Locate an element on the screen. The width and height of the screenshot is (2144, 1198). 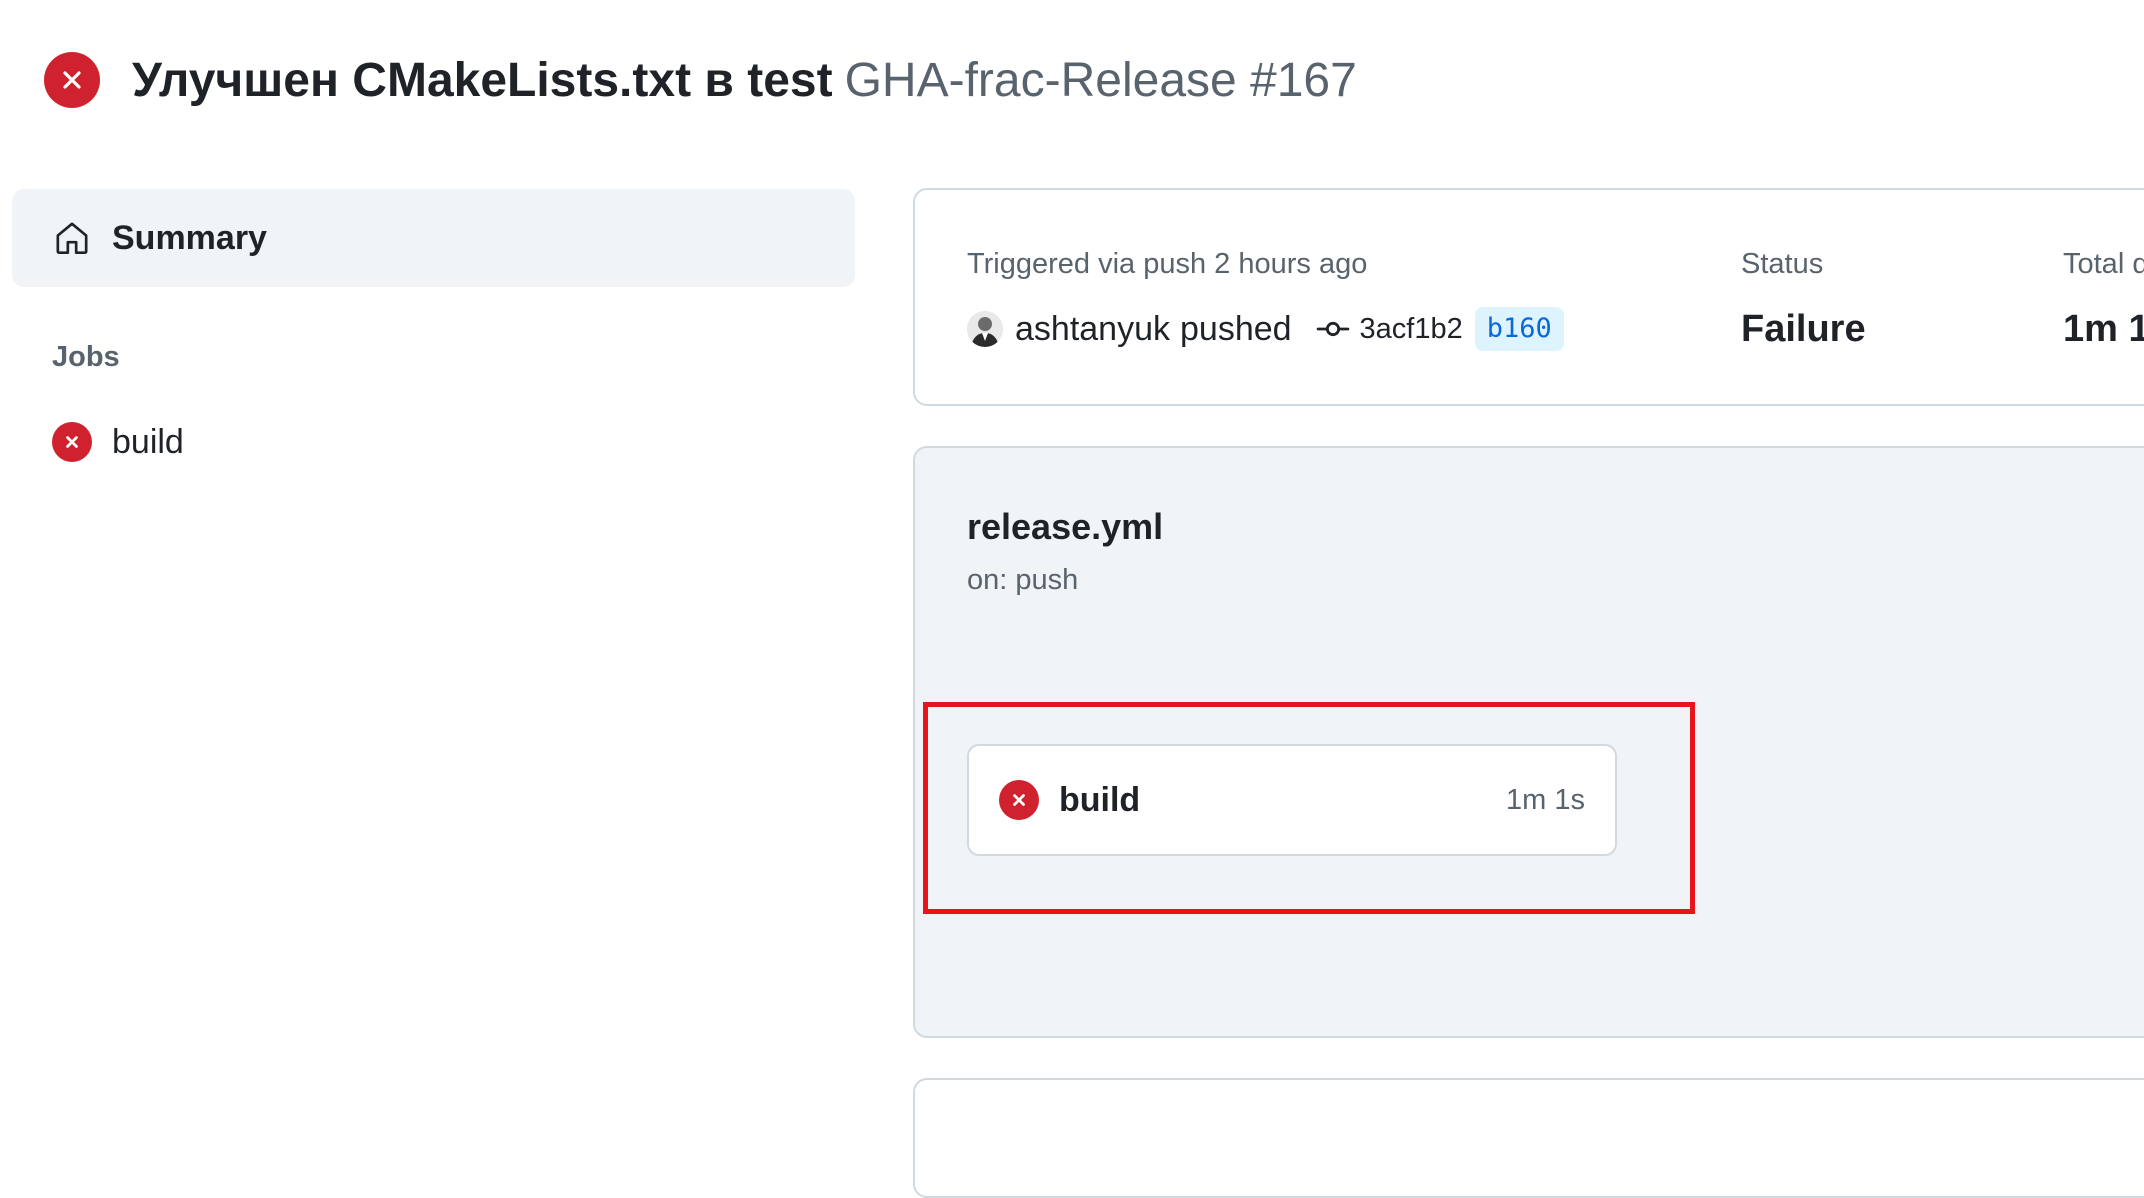
actor-link: ashtanyuk is located at coordinates (1092, 329).